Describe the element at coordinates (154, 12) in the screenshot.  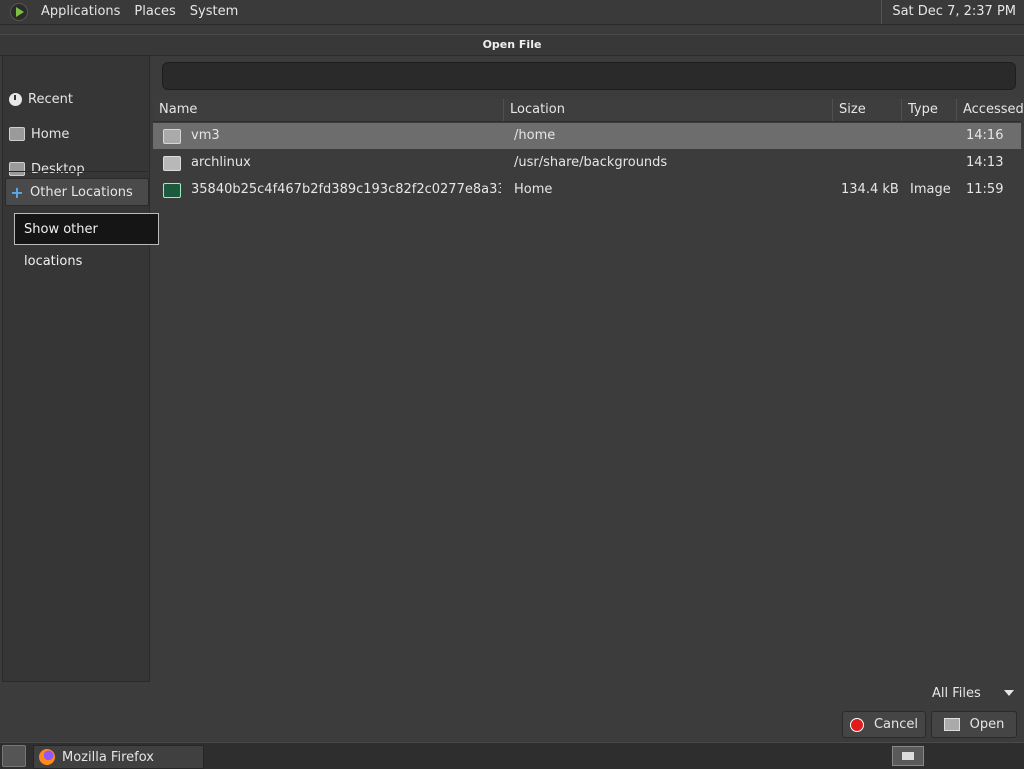
I see `menu-places: Places` at that location.